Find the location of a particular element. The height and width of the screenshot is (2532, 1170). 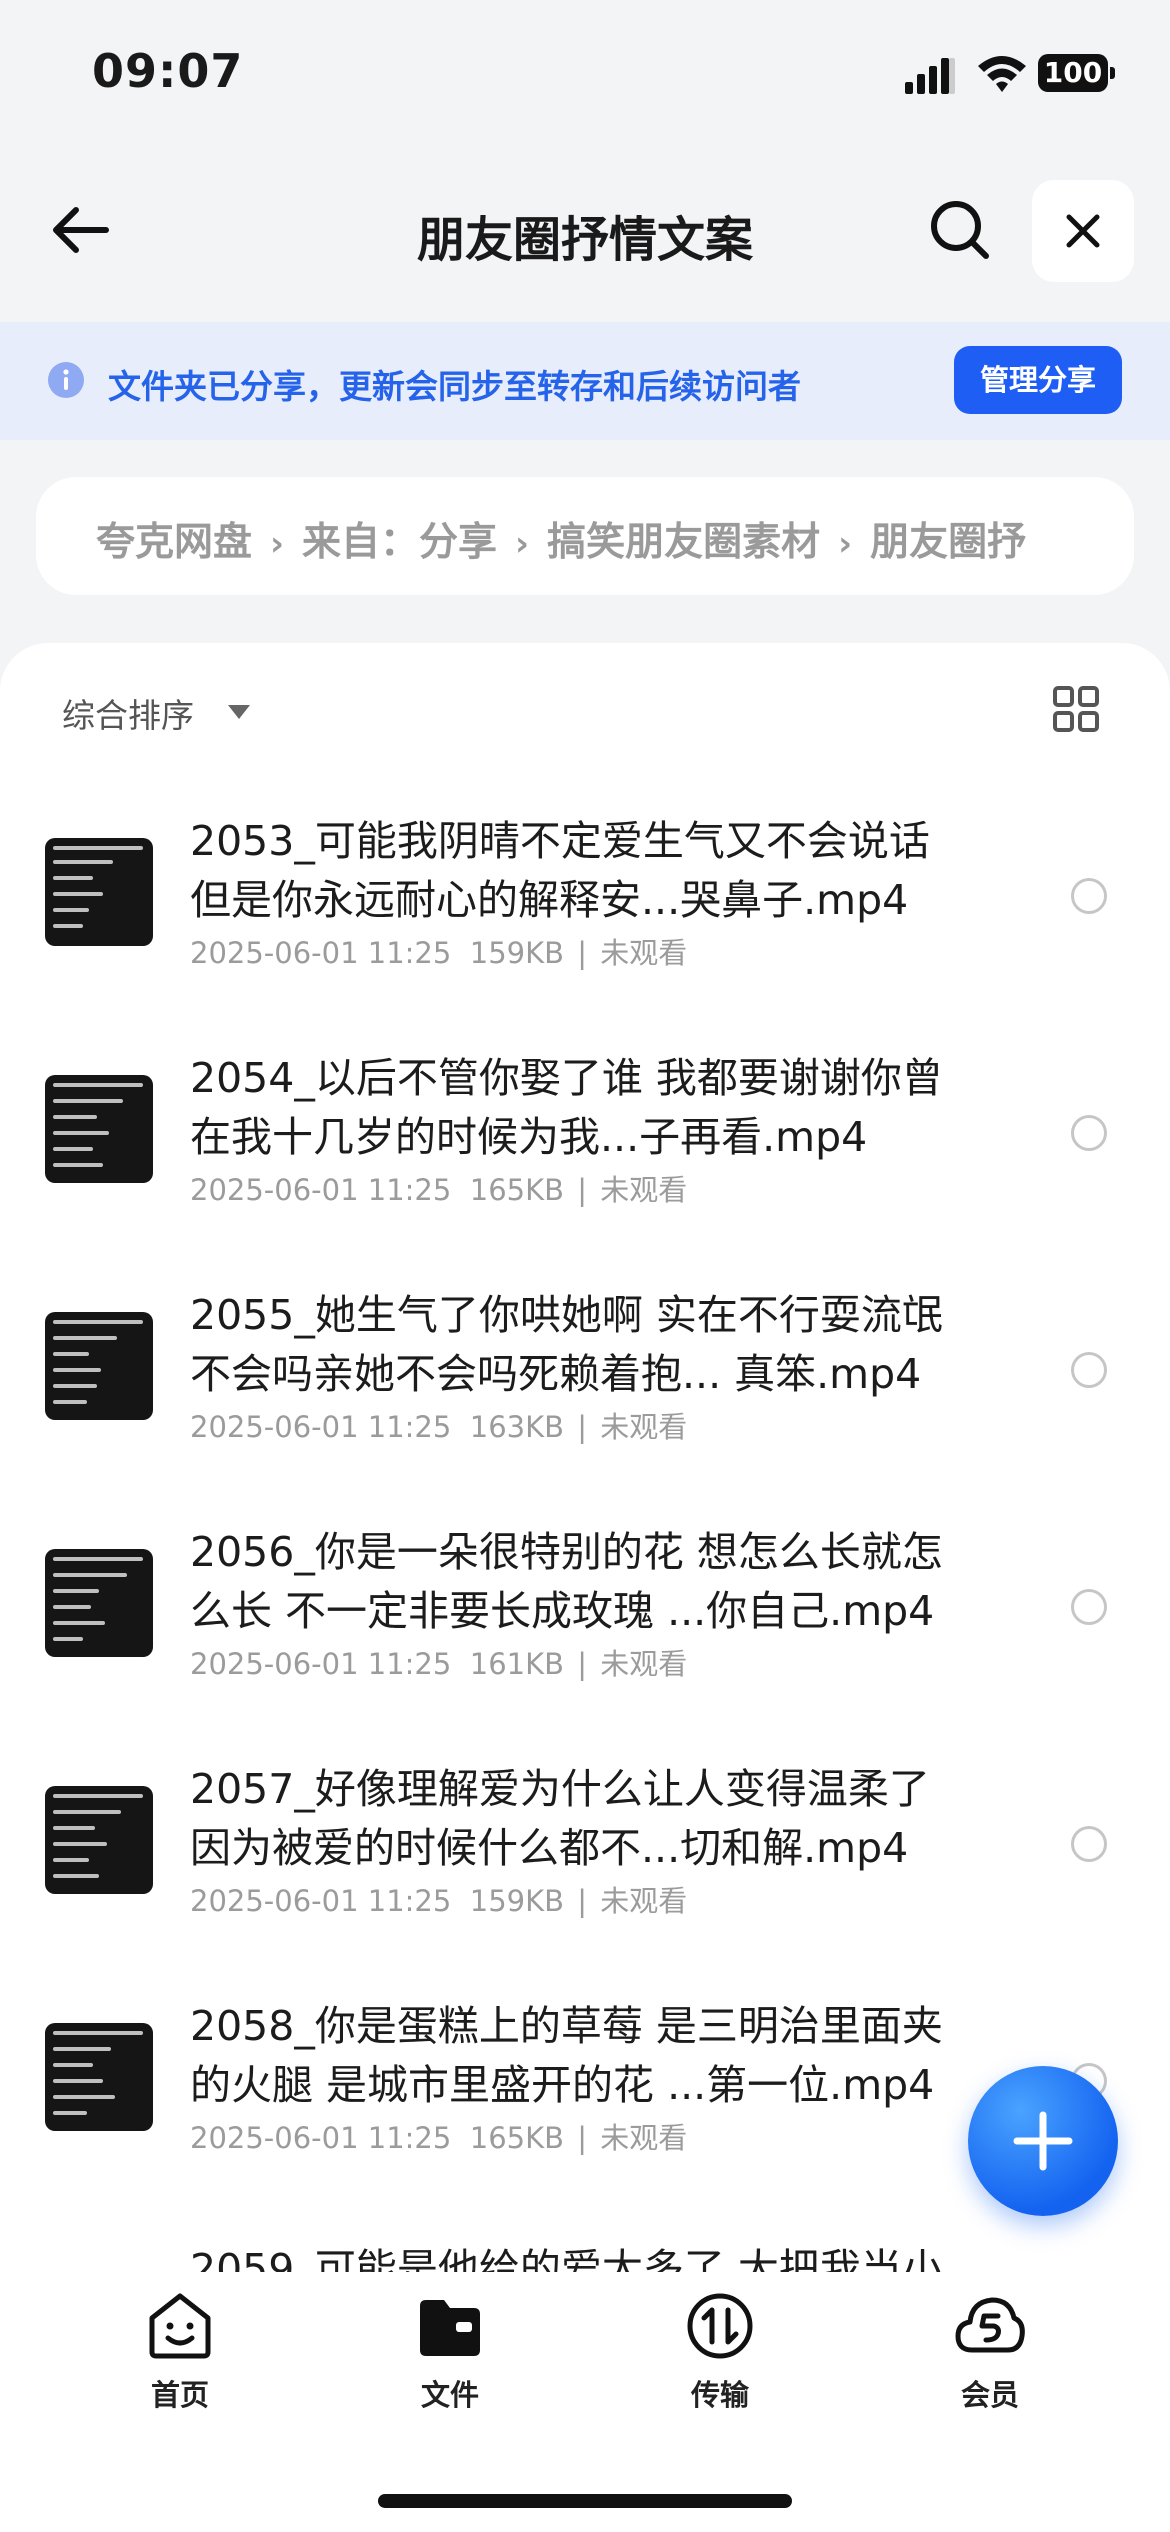

cellular-signal-icon is located at coordinates (930, 76).